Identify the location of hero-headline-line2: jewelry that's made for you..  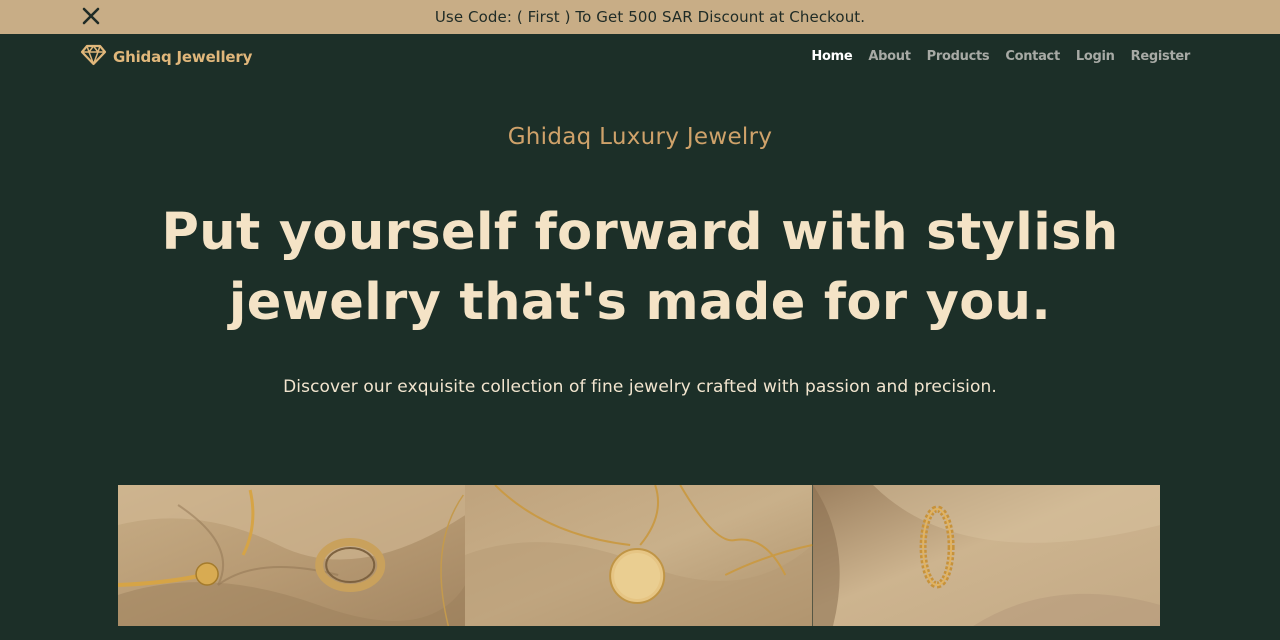
(640, 302).